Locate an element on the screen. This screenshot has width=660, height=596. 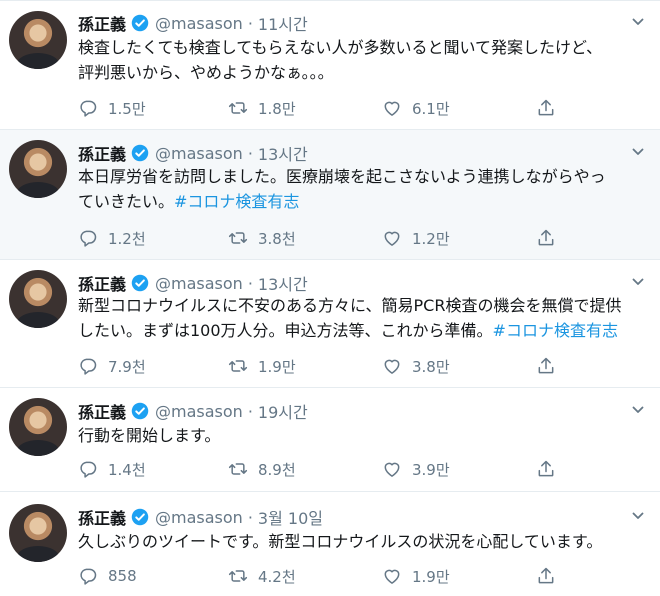
like-count: 6.1만 is located at coordinates (431, 108).